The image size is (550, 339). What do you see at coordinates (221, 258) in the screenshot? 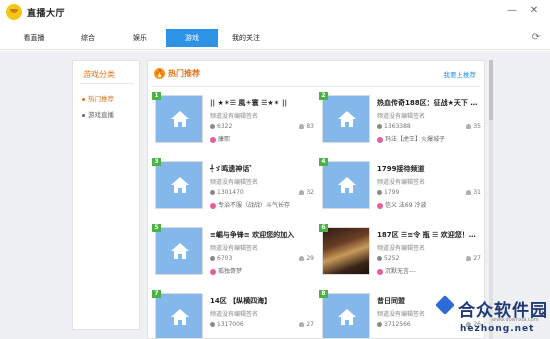
I see `channel-id: 6703` at bounding box center [221, 258].